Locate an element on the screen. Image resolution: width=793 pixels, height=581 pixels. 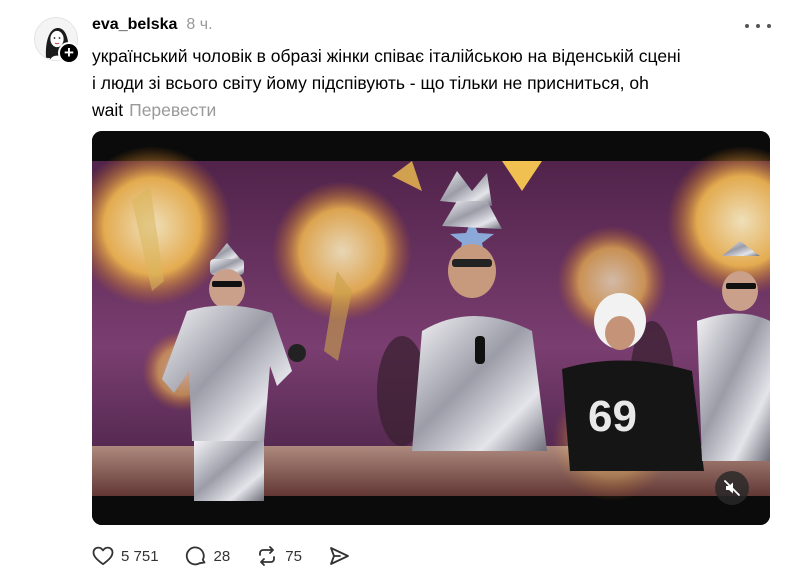
repost-count: 75 is located at coordinates (293, 556).